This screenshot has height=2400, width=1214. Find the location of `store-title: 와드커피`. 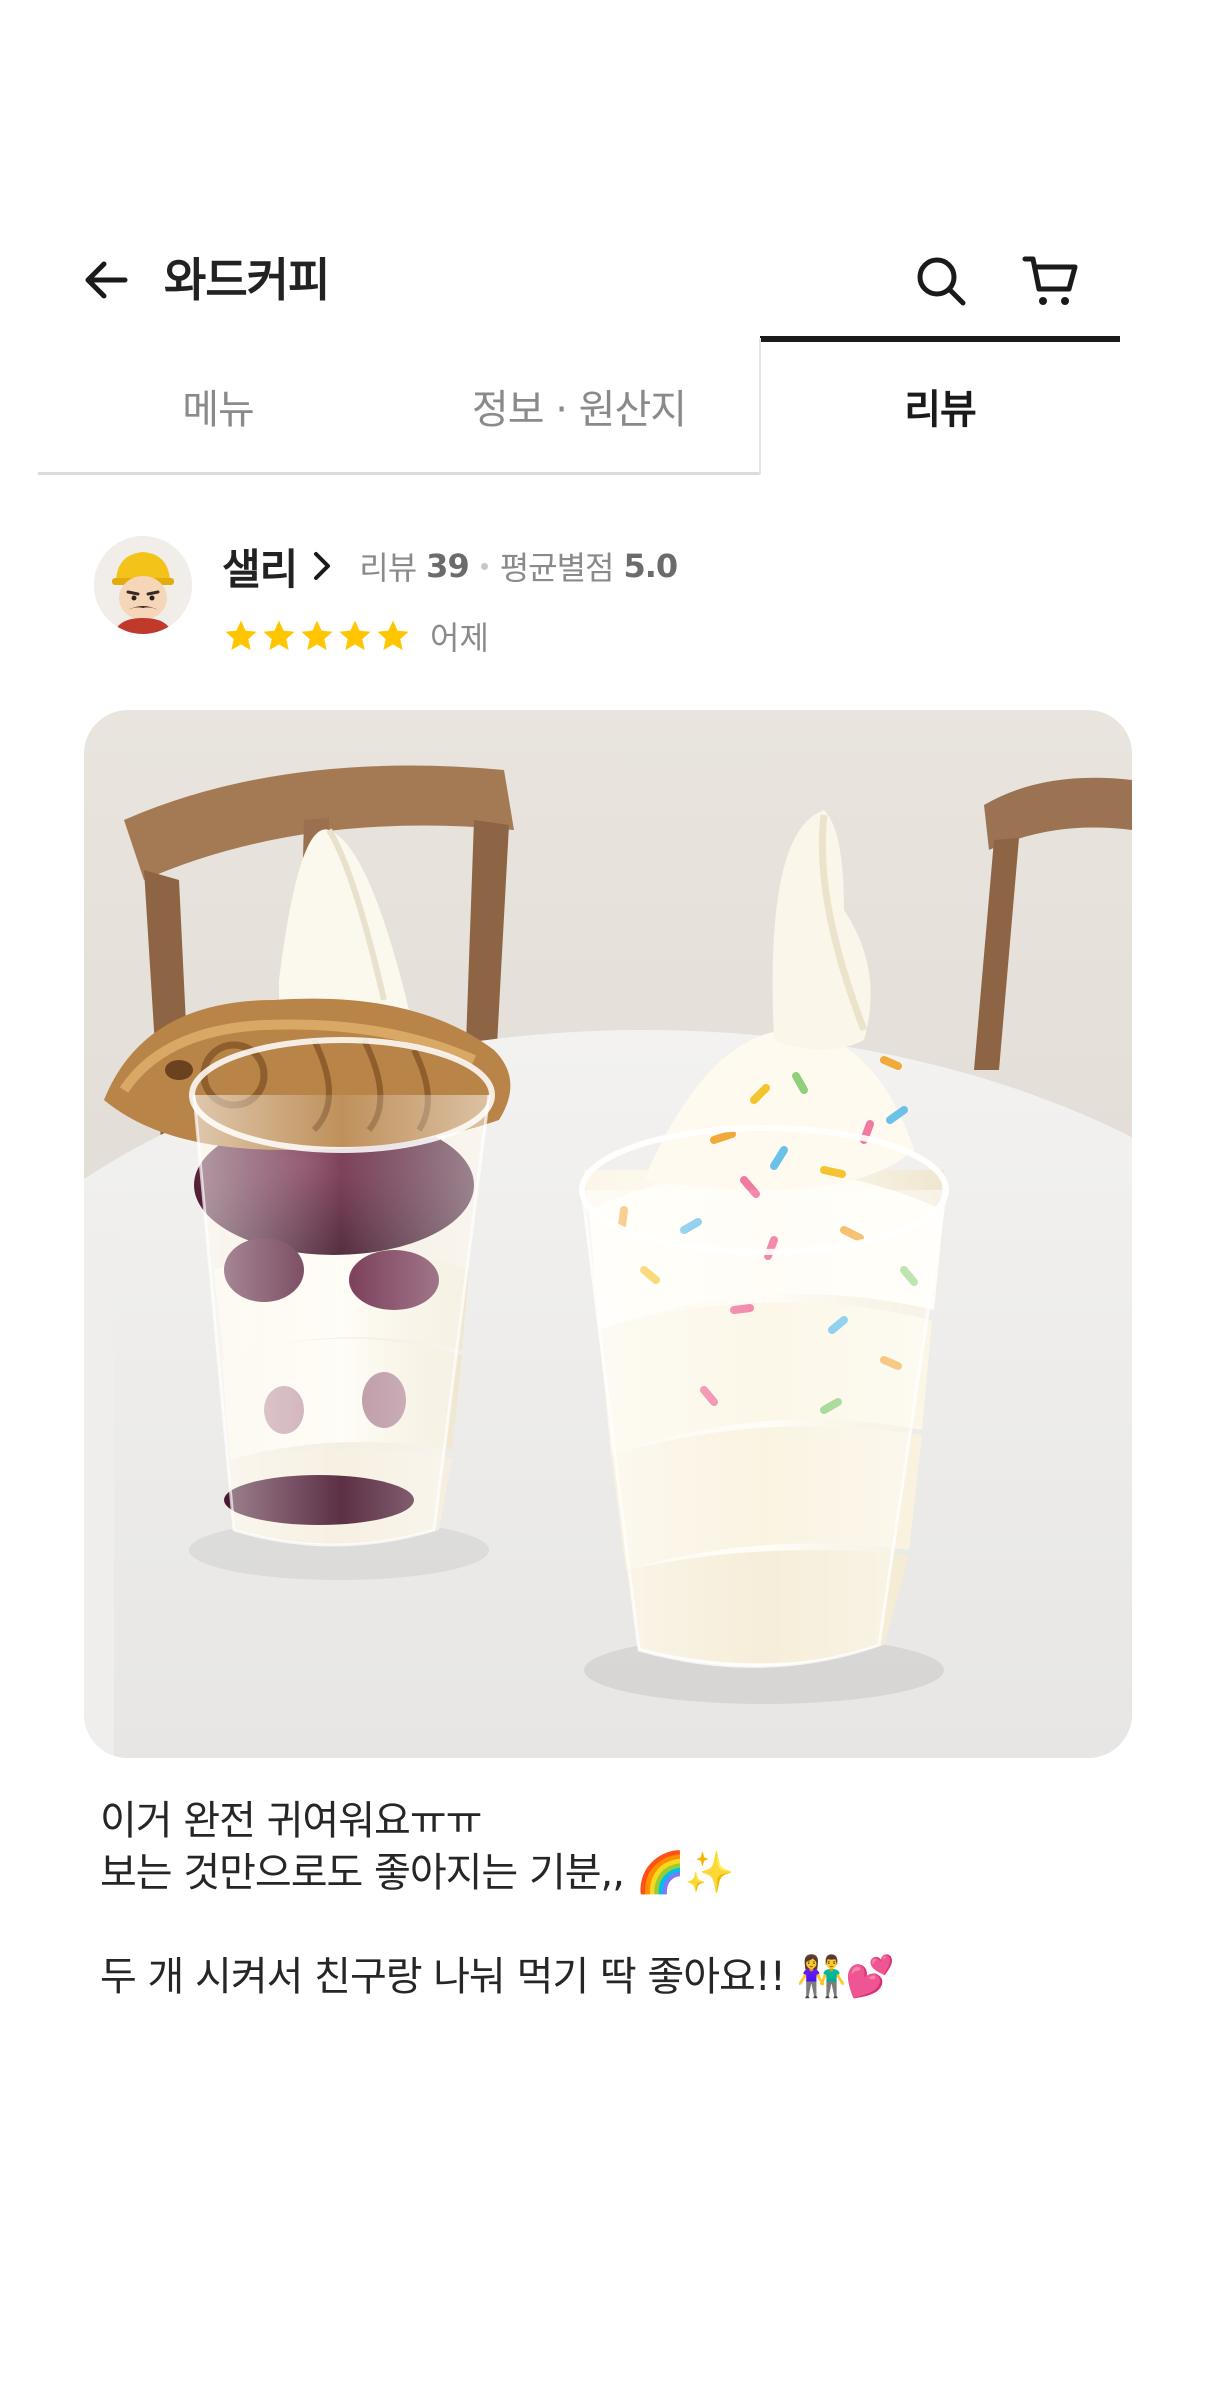

store-title: 와드커피 is located at coordinates (247, 280).